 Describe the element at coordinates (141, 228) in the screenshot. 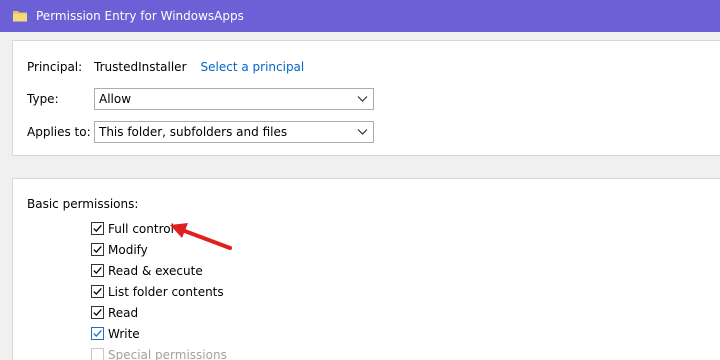

I see `permission-label: Full control` at that location.